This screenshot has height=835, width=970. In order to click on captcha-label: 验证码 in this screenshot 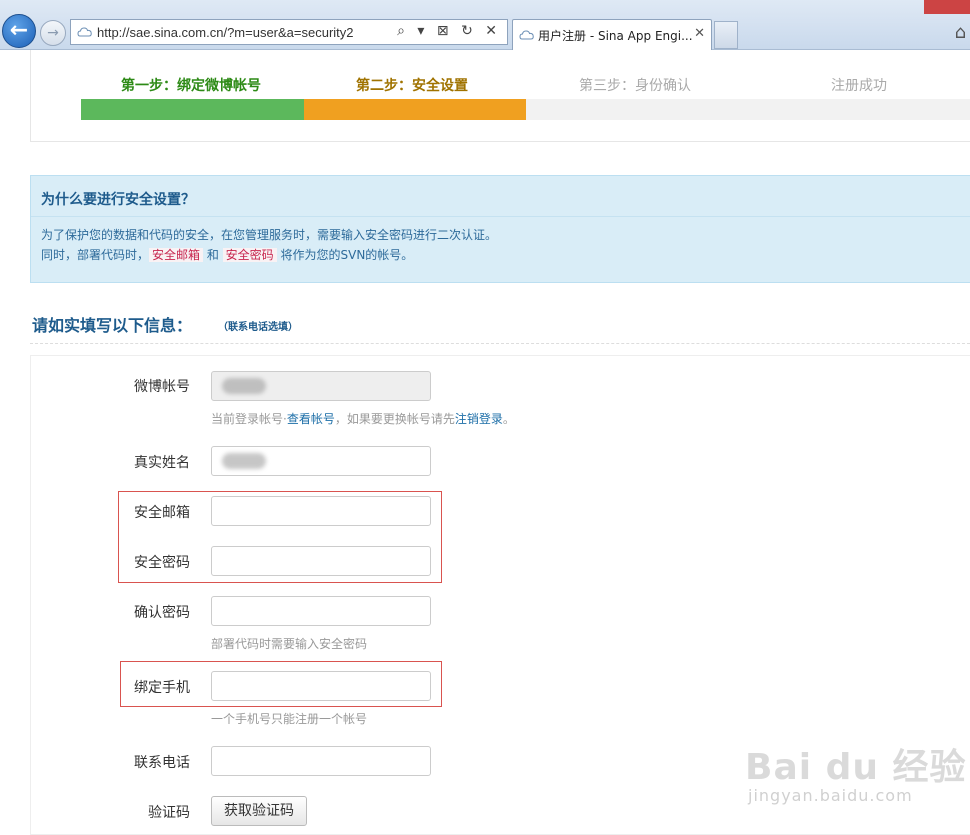, I will do `click(169, 813)`.